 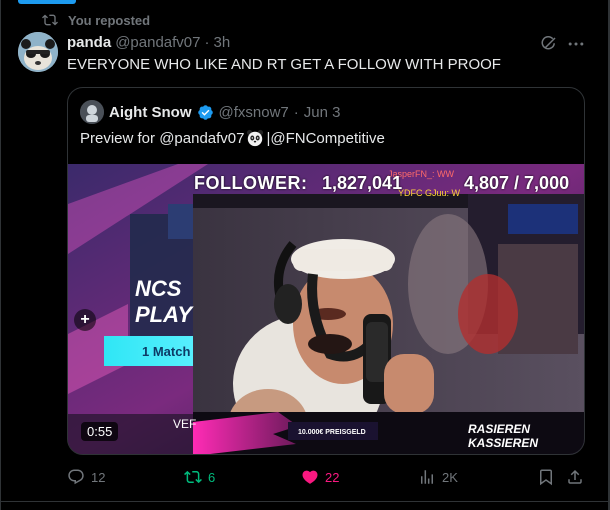 I want to click on fncs-text: NCS PLAY, so click(x=163, y=302).